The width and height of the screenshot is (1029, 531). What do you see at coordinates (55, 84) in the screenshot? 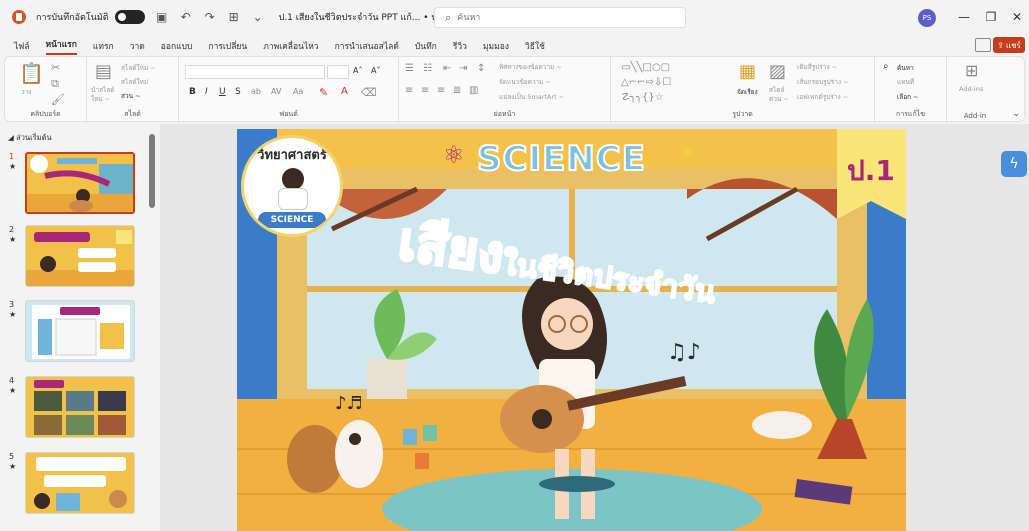
I see `copy-icon: ⧉` at bounding box center [55, 84].